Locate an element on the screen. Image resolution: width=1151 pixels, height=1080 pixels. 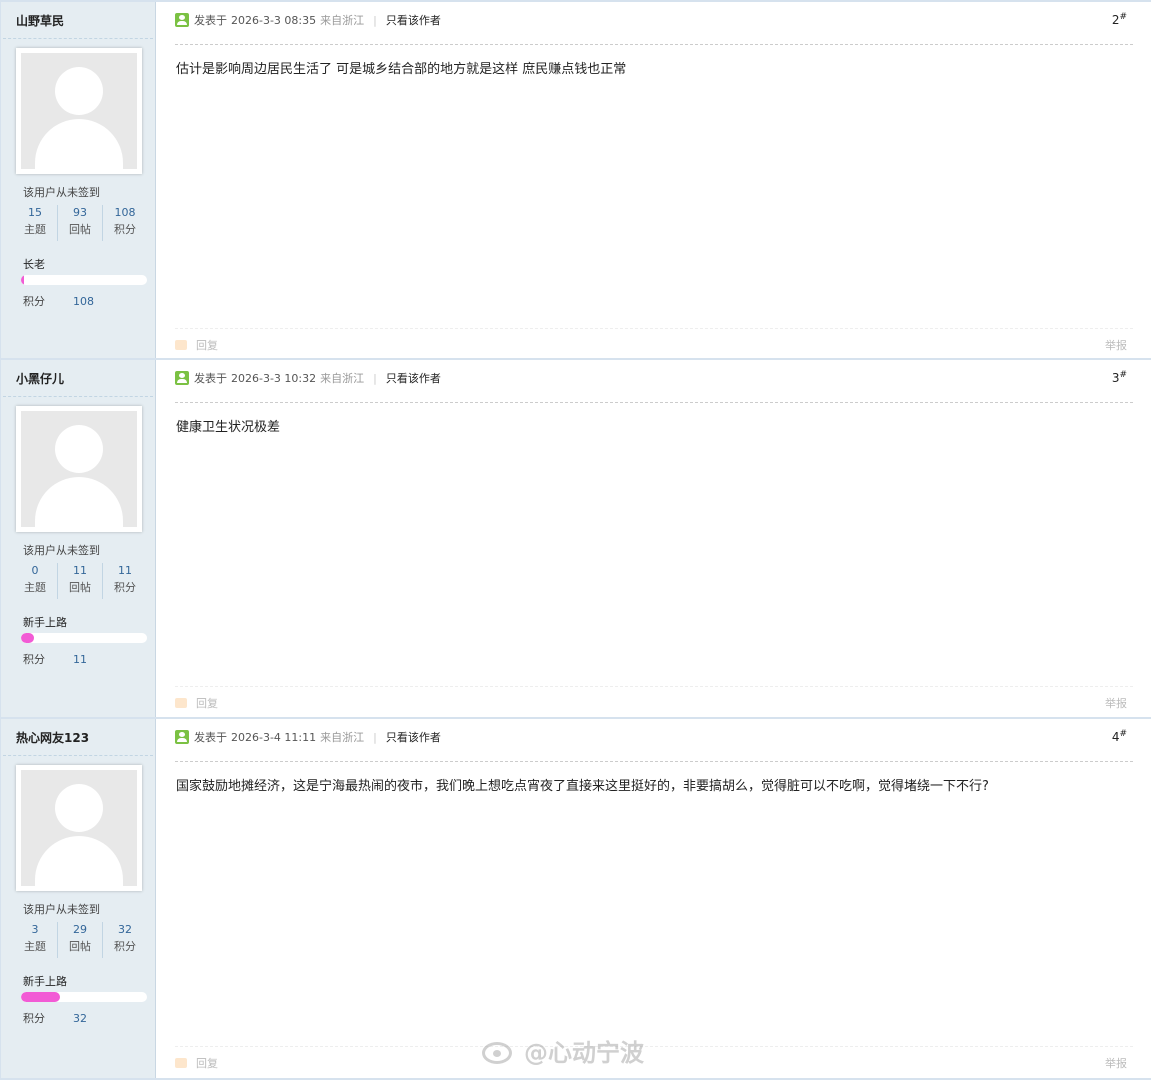
username-link: 热心网友123 is located at coordinates (52, 737).